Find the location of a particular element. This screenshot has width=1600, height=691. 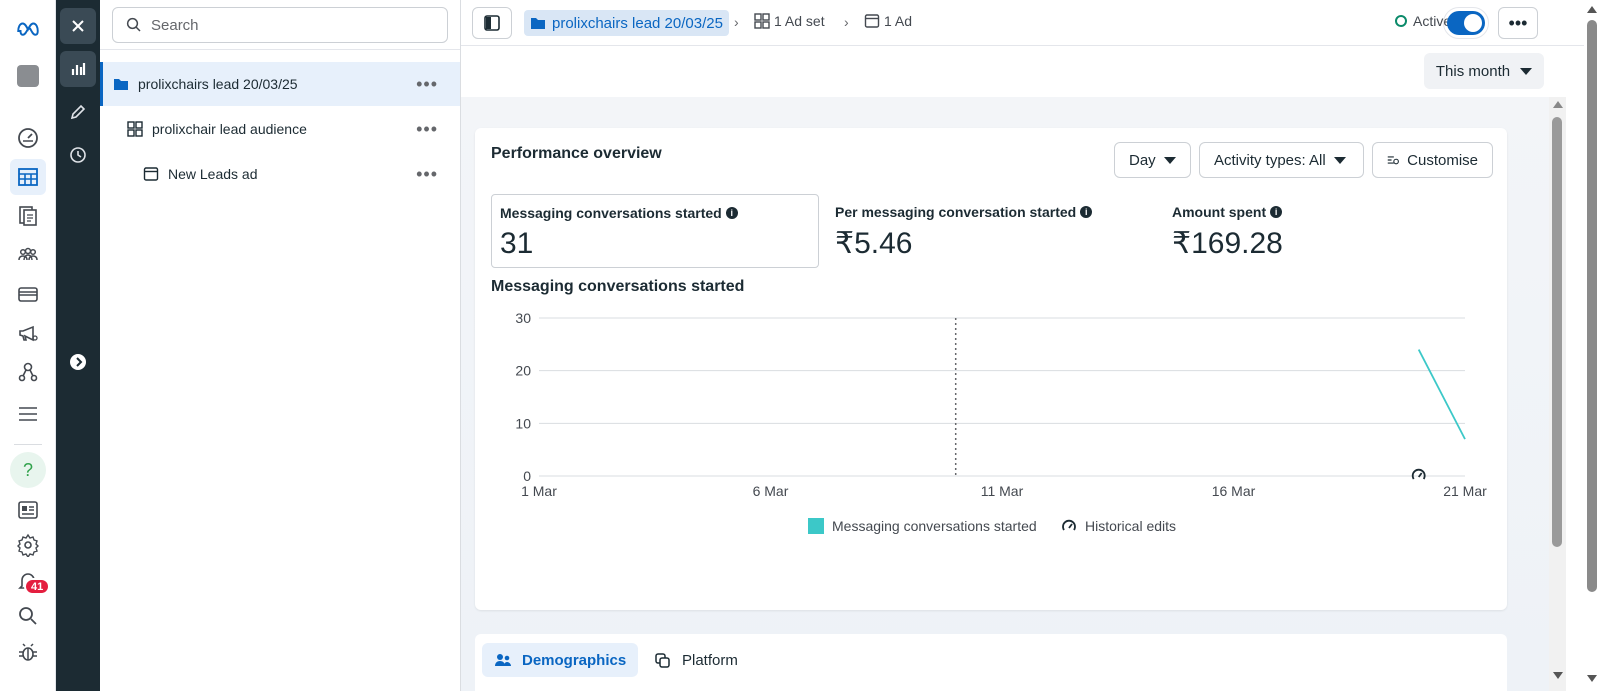

card-title: Performance overview is located at coordinates (576, 153).